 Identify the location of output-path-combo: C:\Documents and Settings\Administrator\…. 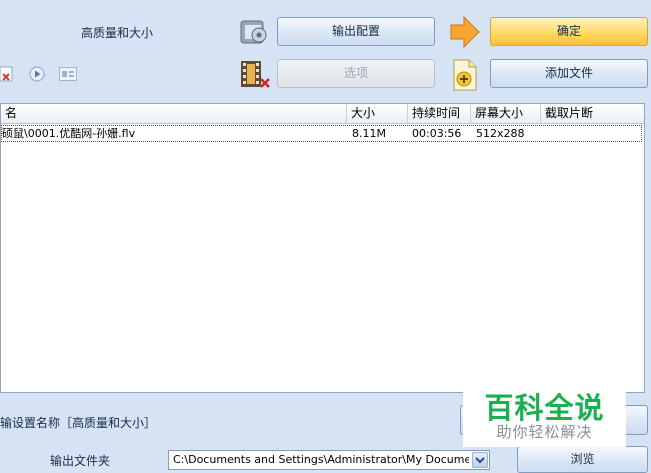
(329, 460).